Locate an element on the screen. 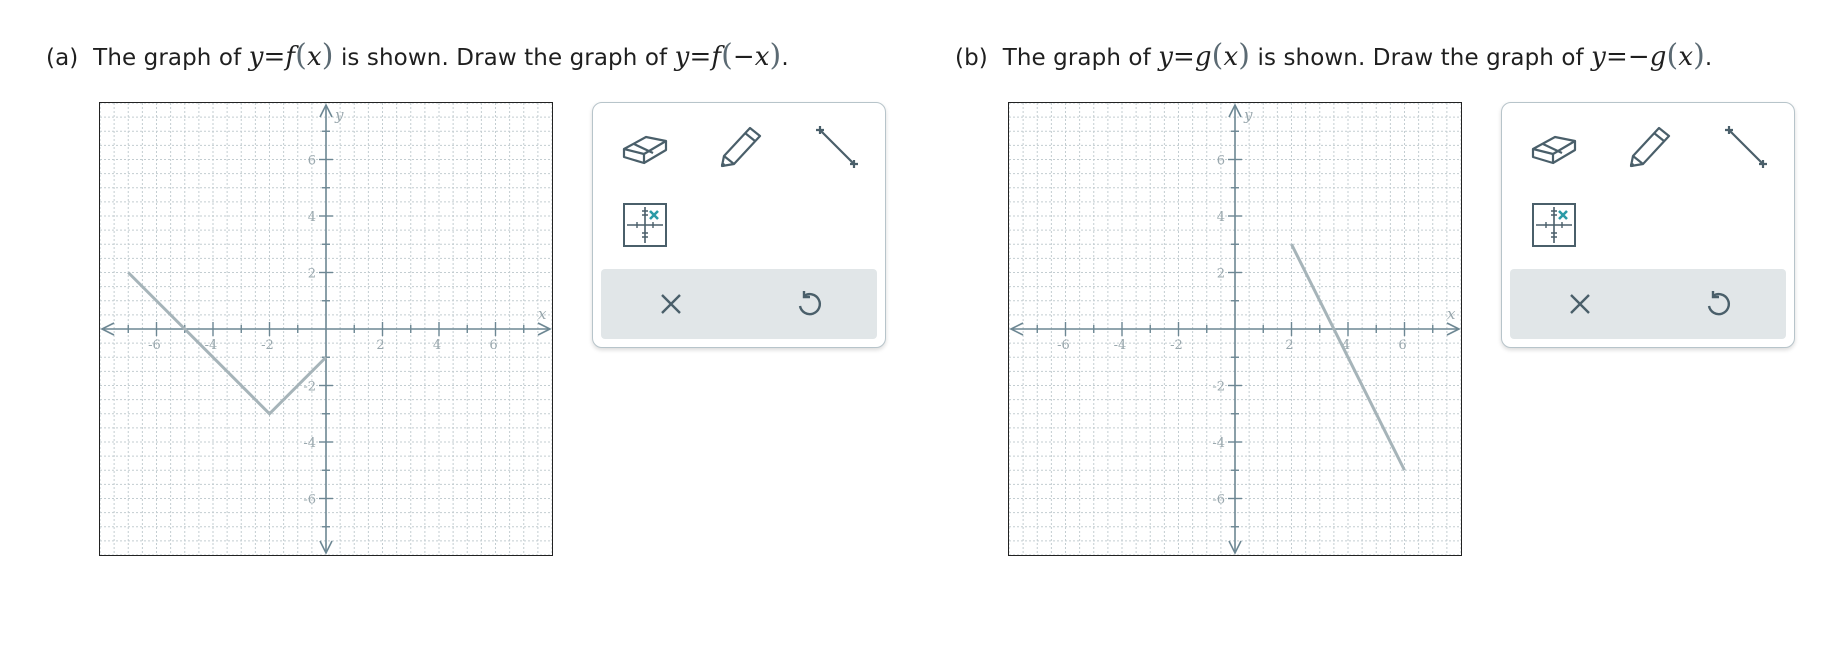 This screenshot has width=1836, height=658. math-target-arg: −x is located at coordinates (751, 57).